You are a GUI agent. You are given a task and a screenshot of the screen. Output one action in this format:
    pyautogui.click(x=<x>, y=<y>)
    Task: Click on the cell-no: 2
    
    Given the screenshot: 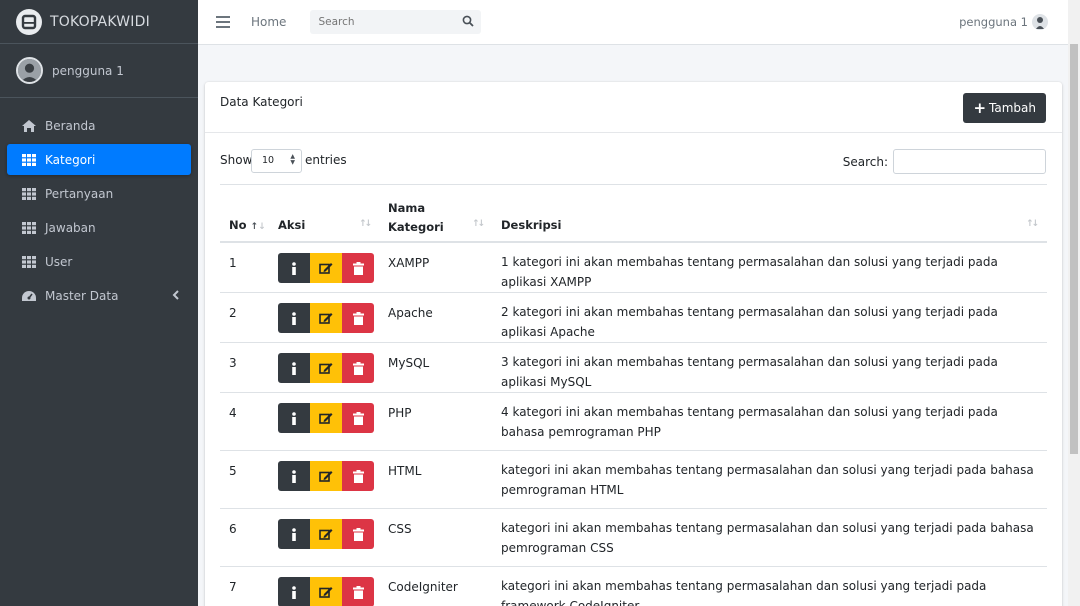 What is the action you would take?
    pyautogui.click(x=233, y=313)
    